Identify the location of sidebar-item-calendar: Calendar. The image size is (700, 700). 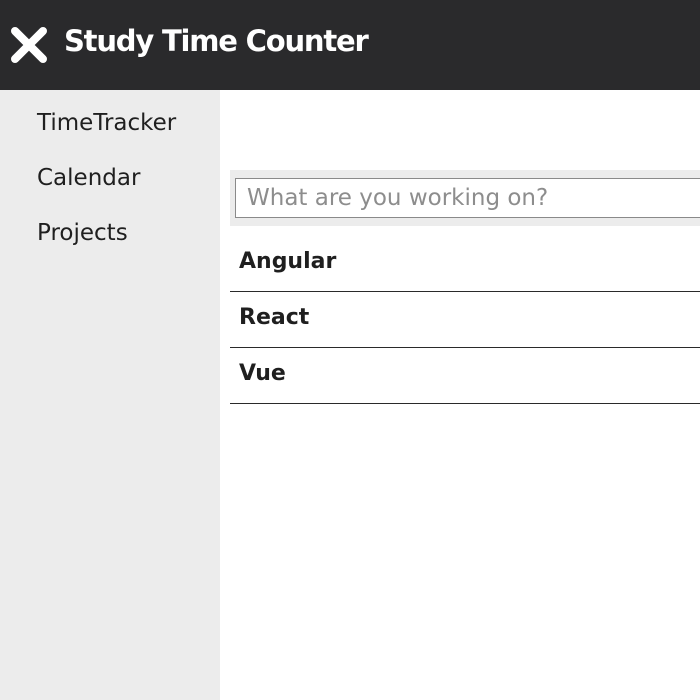
(88, 178).